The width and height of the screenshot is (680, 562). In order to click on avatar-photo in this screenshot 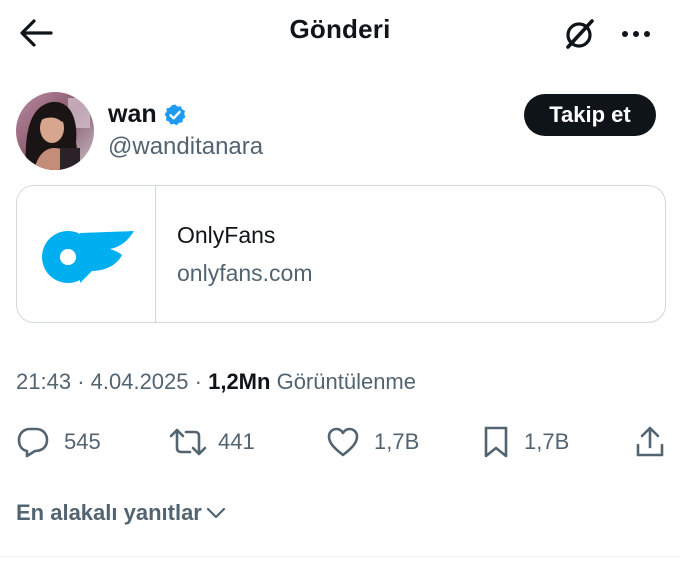, I will do `click(55, 131)`.